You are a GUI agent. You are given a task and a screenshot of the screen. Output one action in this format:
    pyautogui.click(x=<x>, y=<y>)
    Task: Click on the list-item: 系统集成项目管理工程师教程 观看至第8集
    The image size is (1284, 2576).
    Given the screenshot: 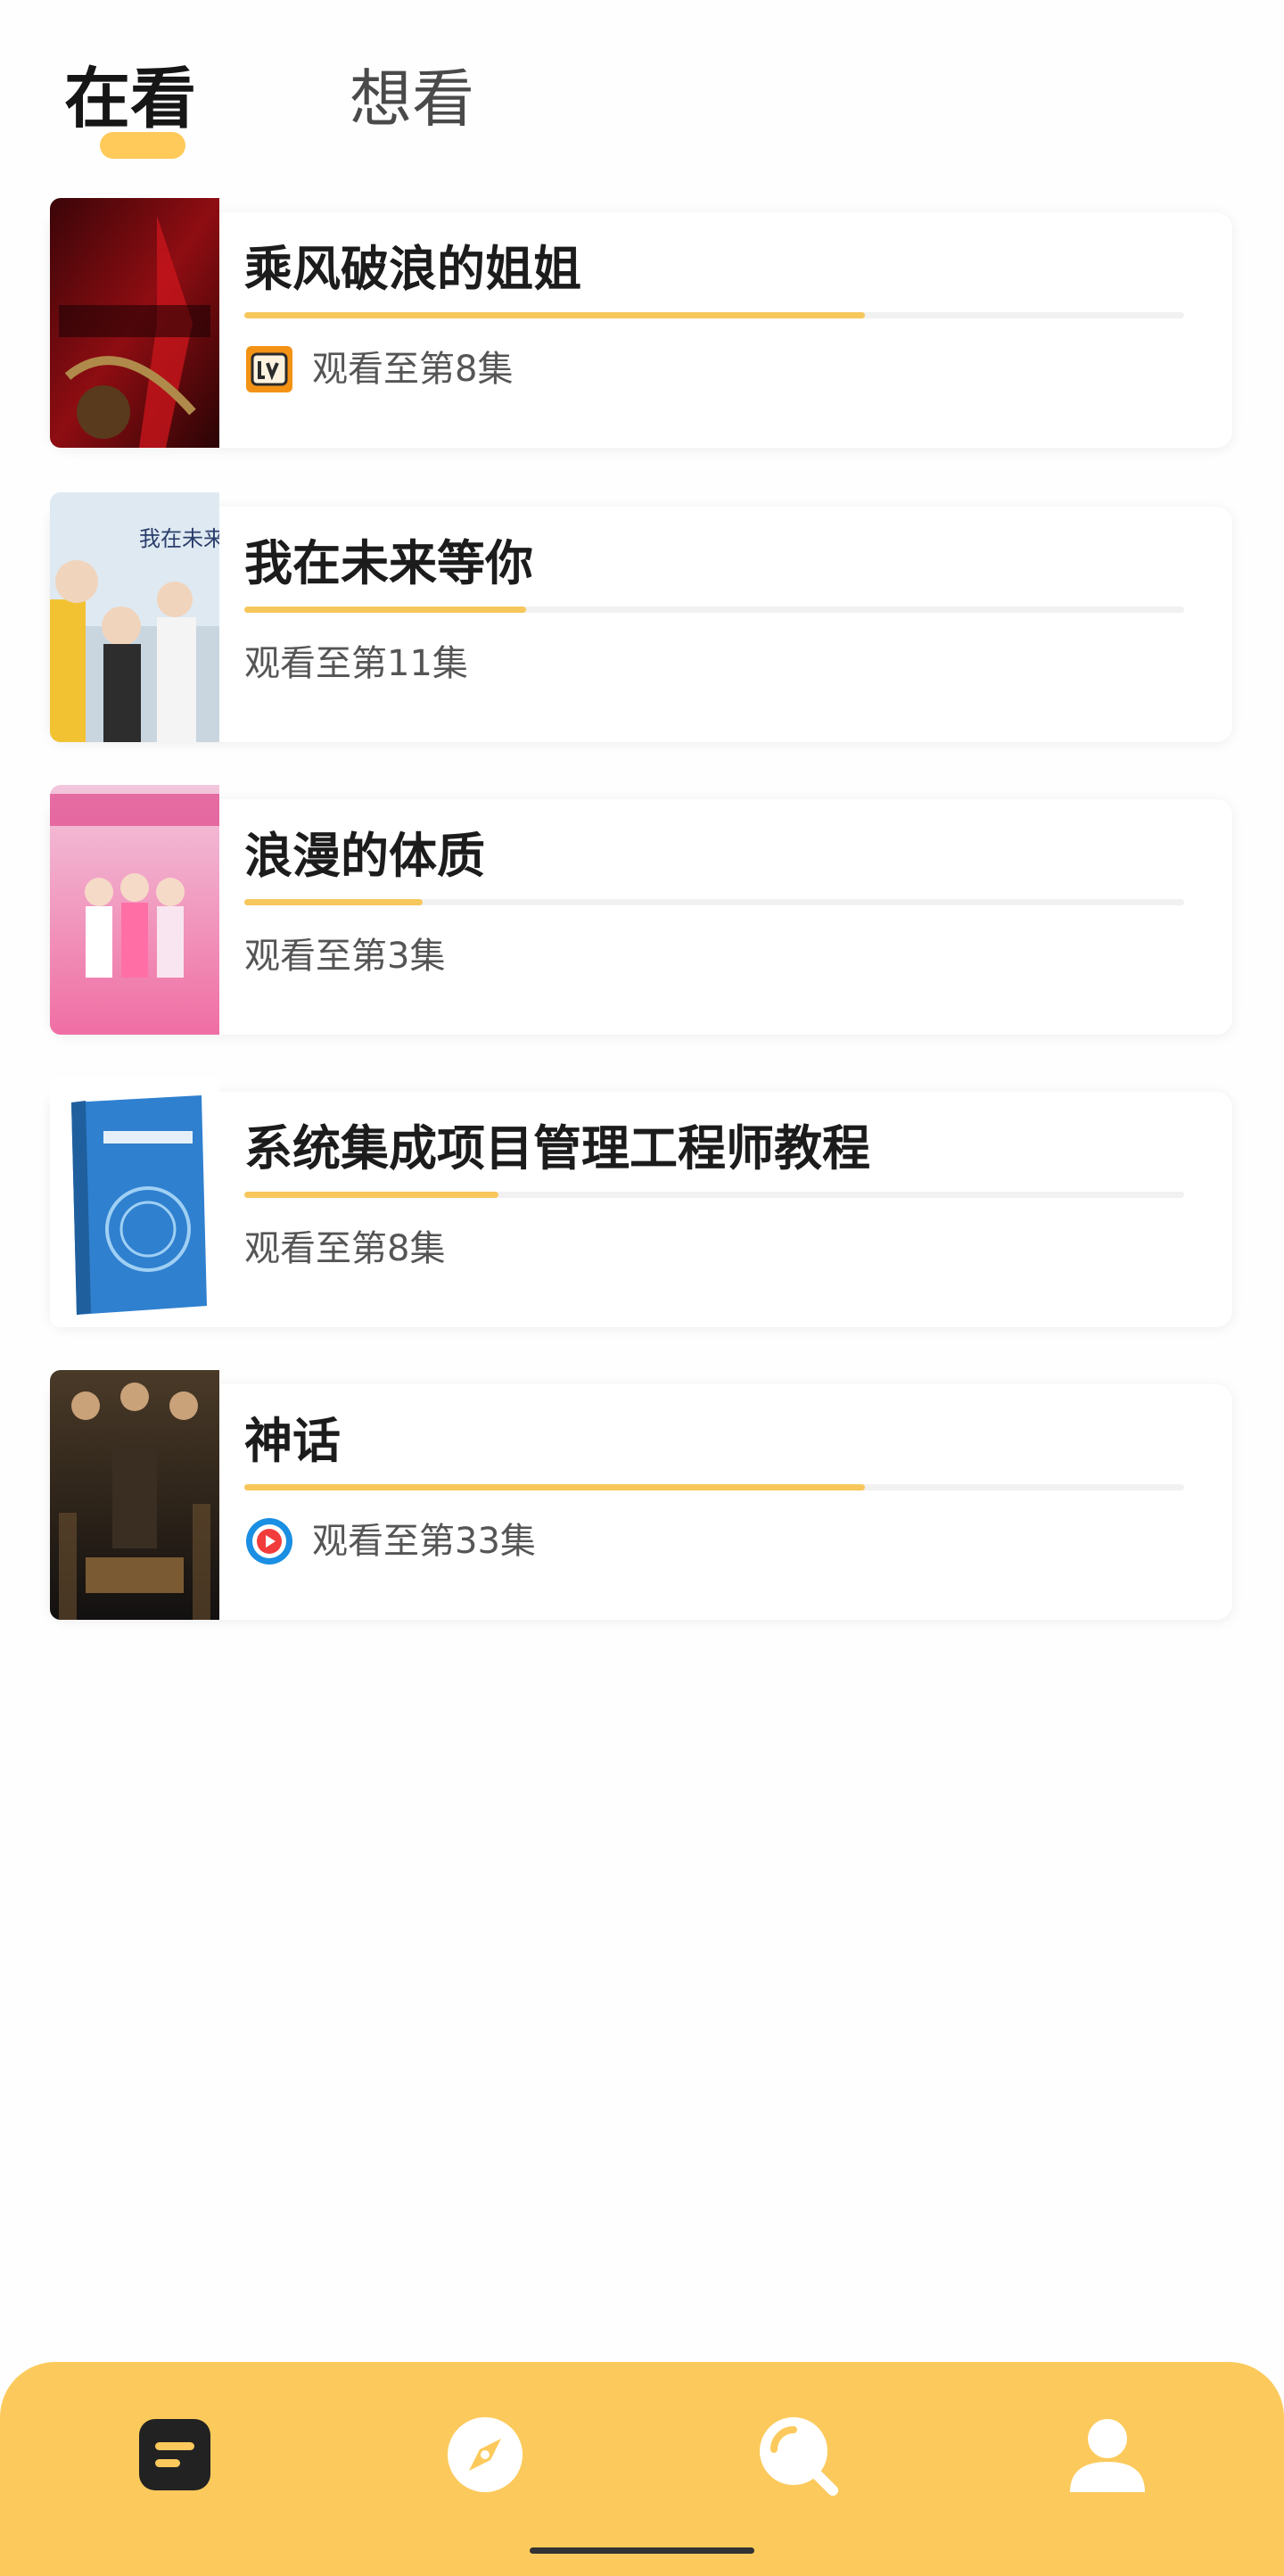 What is the action you would take?
    pyautogui.click(x=641, y=1209)
    